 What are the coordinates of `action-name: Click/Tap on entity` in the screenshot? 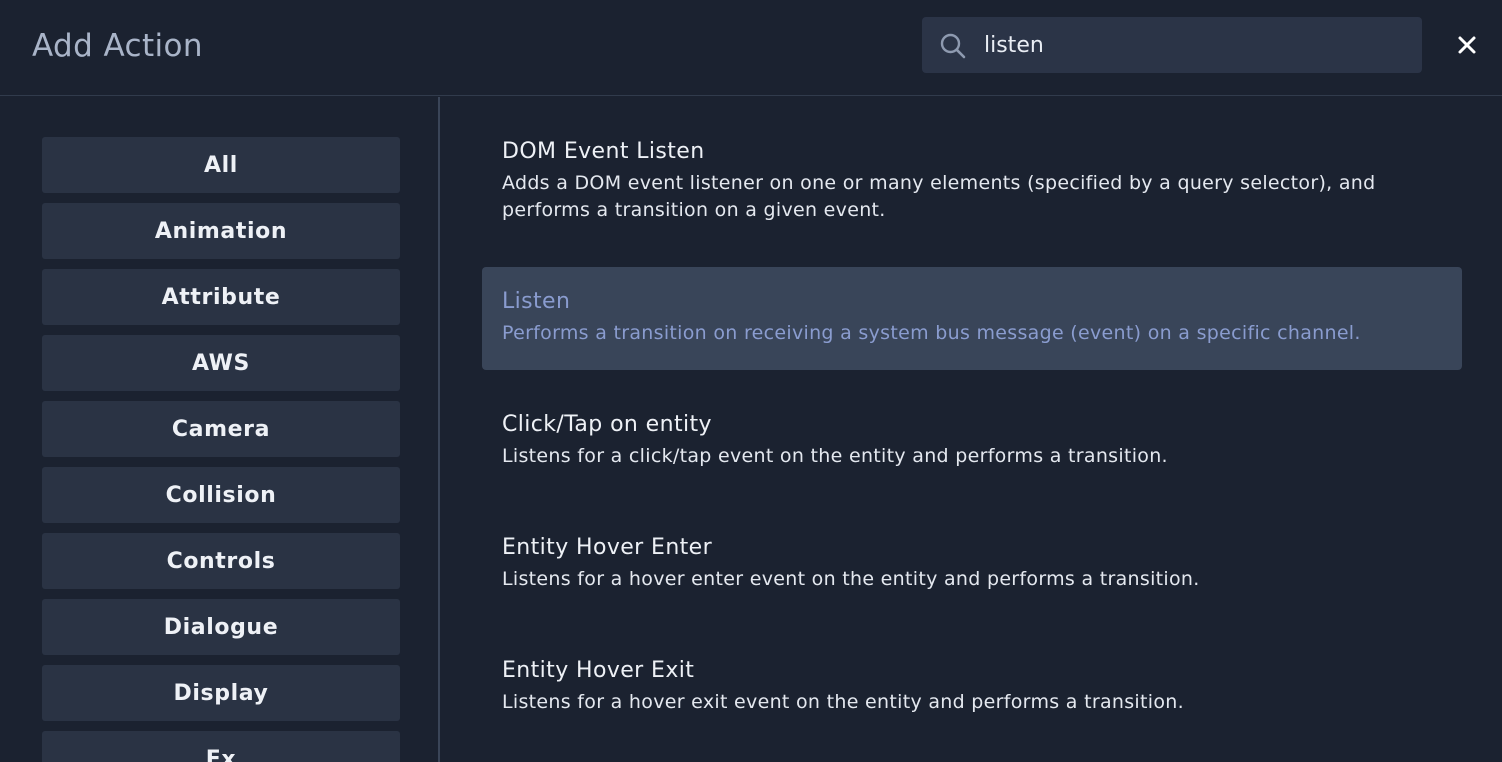 It's located at (607, 424).